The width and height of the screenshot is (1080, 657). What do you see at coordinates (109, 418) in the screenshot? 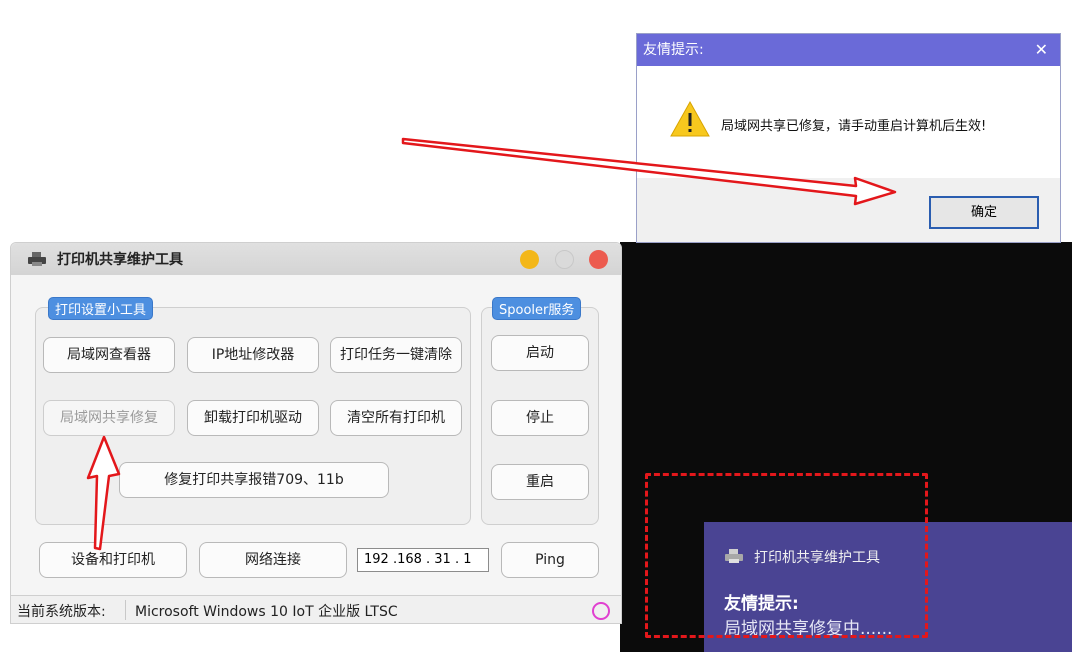
I see `lan-share-fix-button: 局域网共享修复` at bounding box center [109, 418].